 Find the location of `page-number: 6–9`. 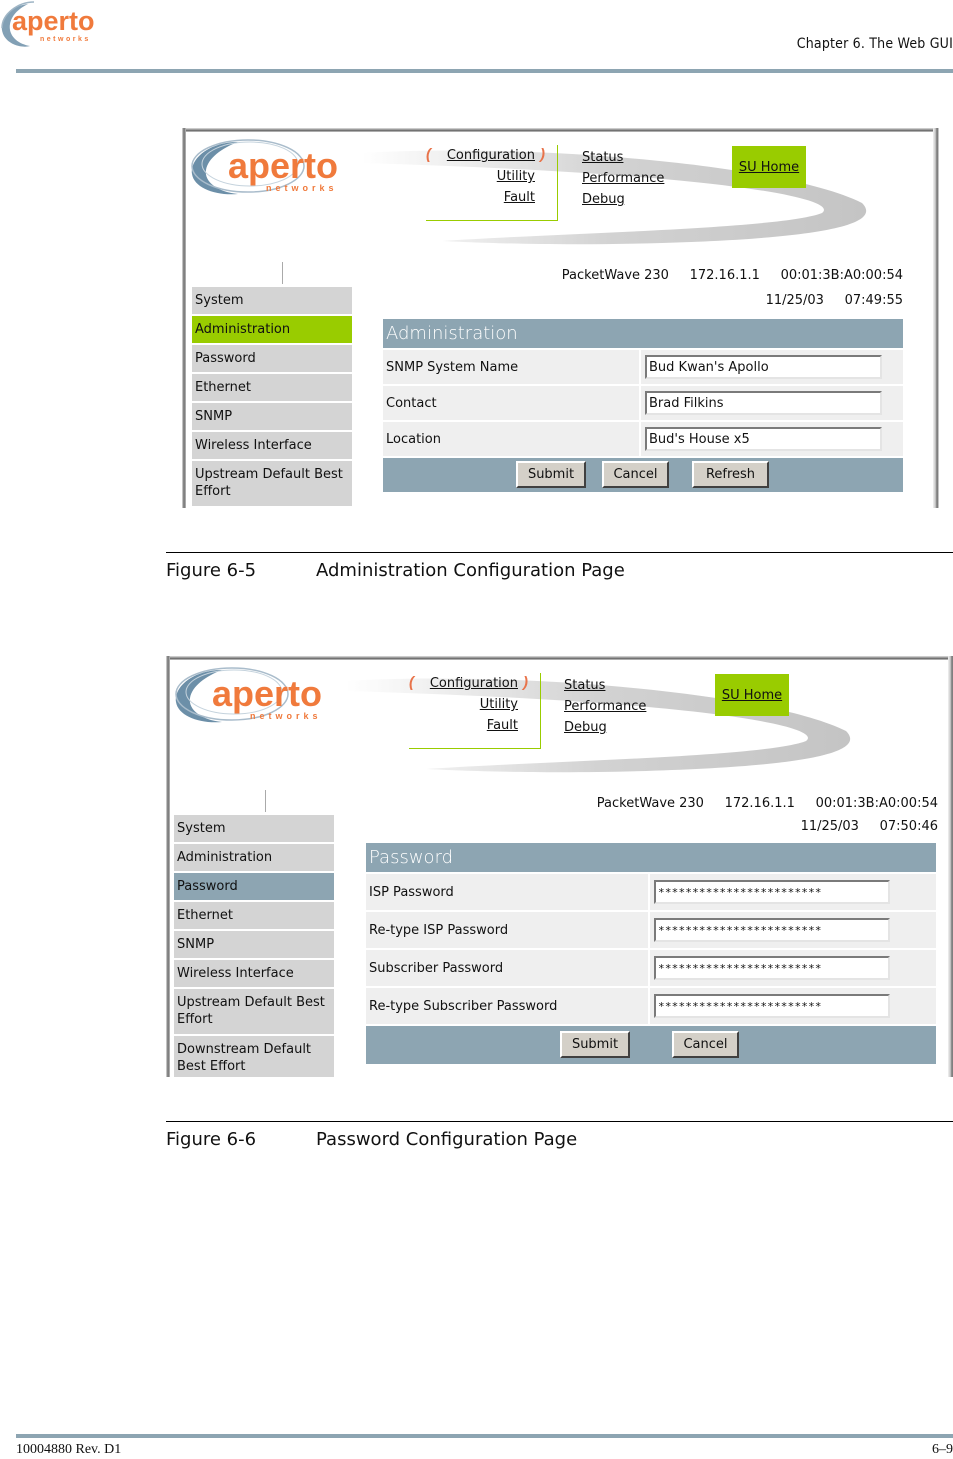

page-number: 6–9 is located at coordinates (942, 1449).